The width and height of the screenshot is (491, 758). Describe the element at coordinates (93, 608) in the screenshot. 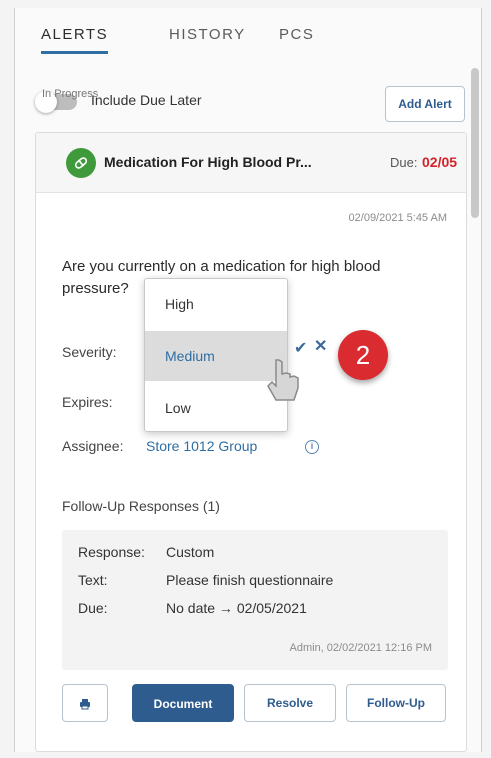

I see `due-key: Due:` at that location.